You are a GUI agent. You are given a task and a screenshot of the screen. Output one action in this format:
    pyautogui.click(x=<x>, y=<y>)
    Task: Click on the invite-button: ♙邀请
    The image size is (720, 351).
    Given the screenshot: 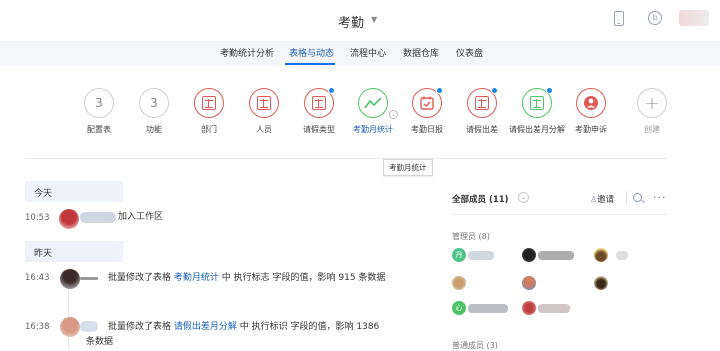 What is the action you would take?
    pyautogui.click(x=602, y=199)
    